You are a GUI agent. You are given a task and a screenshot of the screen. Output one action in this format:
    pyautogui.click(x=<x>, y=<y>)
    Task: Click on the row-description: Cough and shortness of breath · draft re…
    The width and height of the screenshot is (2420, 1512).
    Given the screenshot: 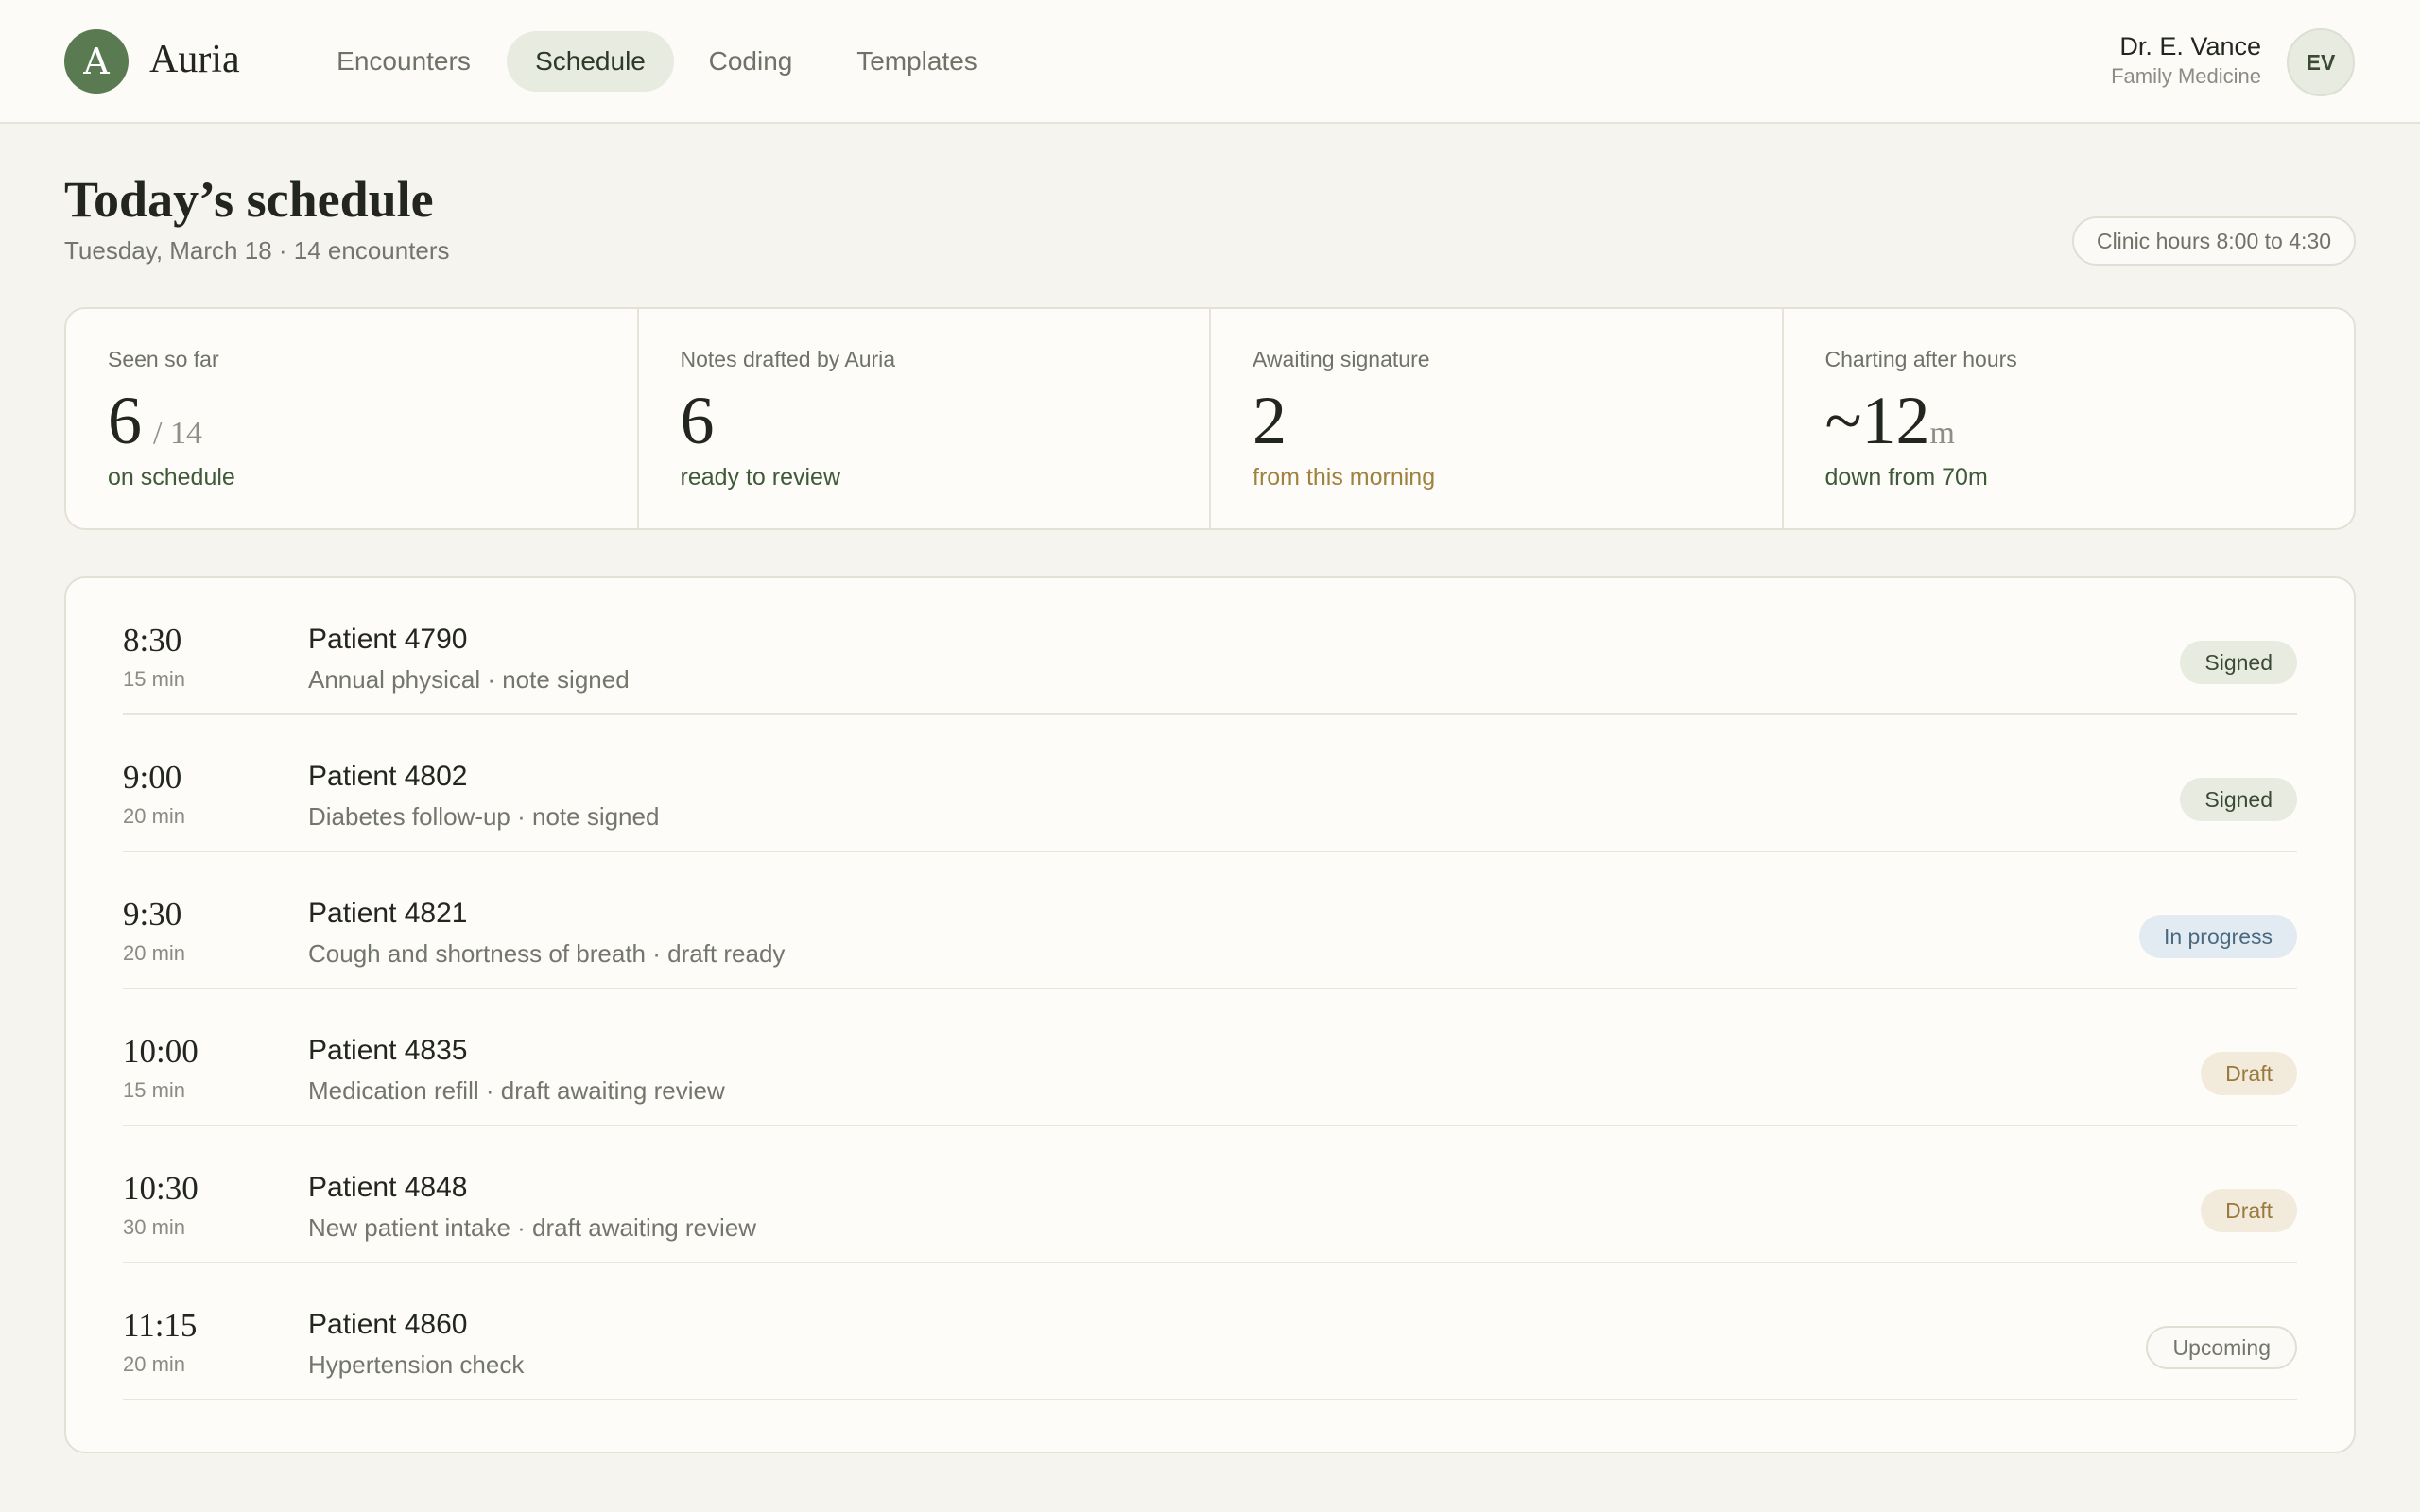 What is the action you would take?
    pyautogui.click(x=547, y=953)
    